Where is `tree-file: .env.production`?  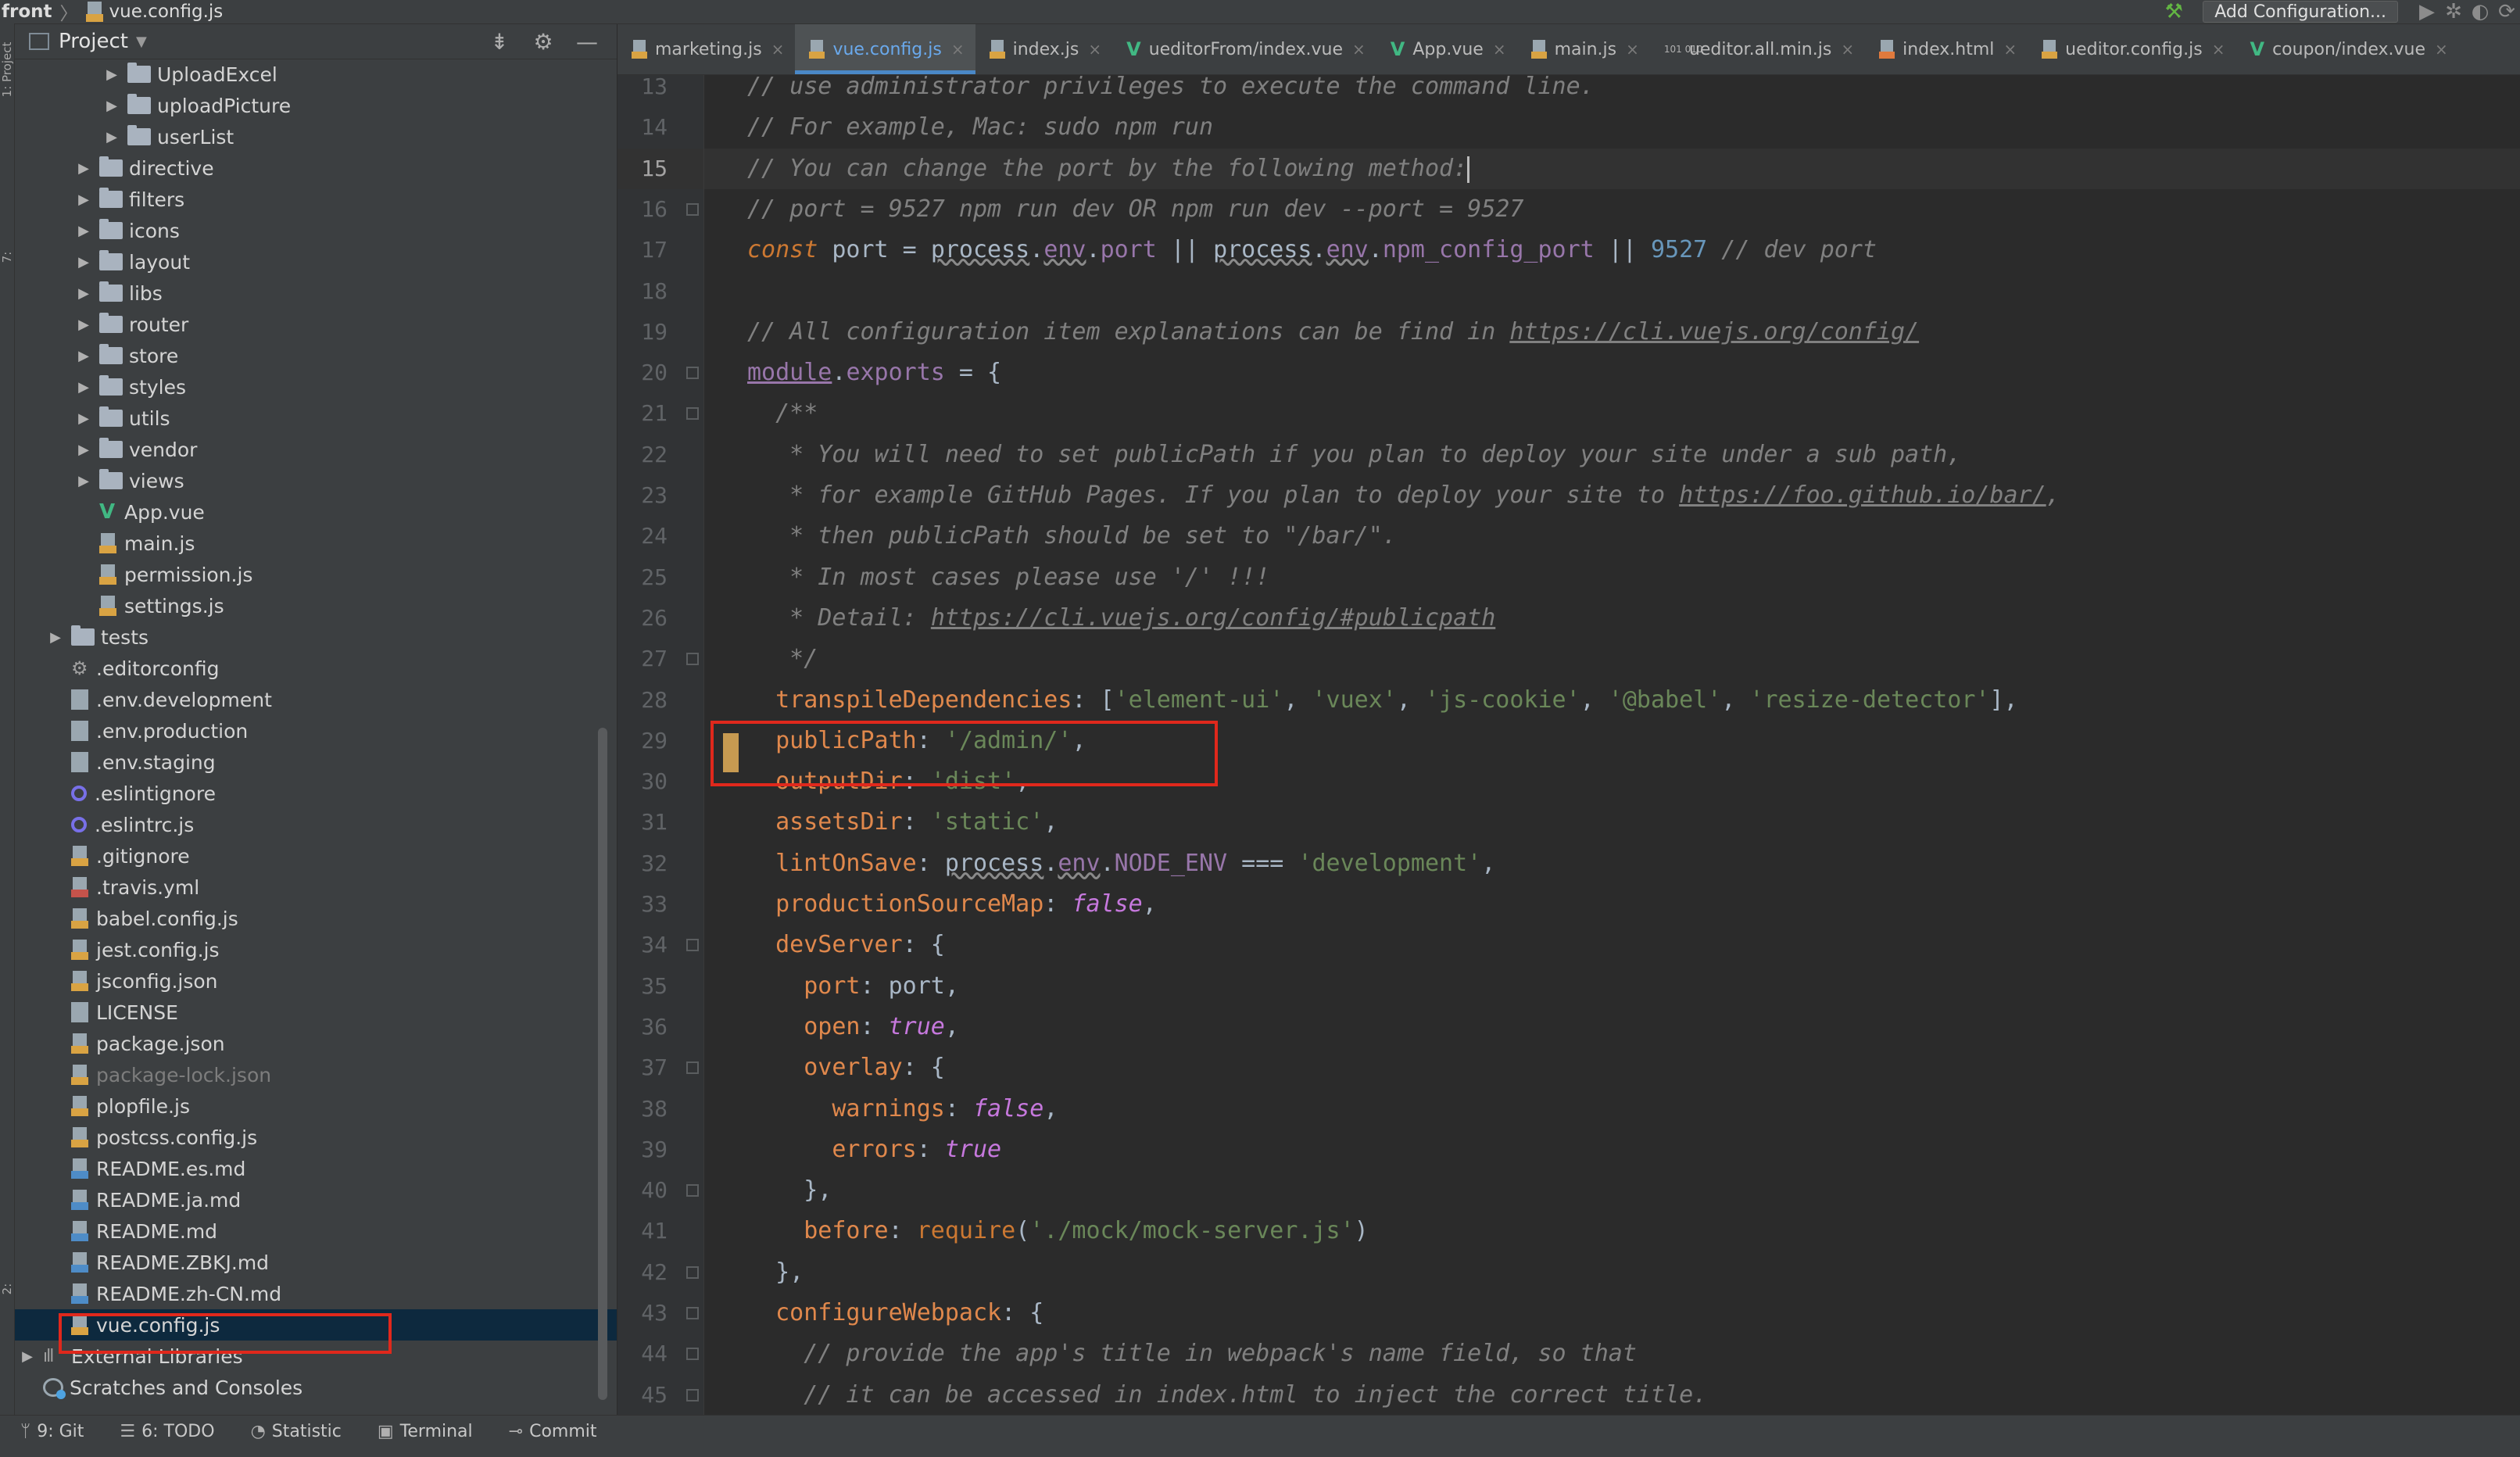
tree-file: .env.production is located at coordinates (316, 730).